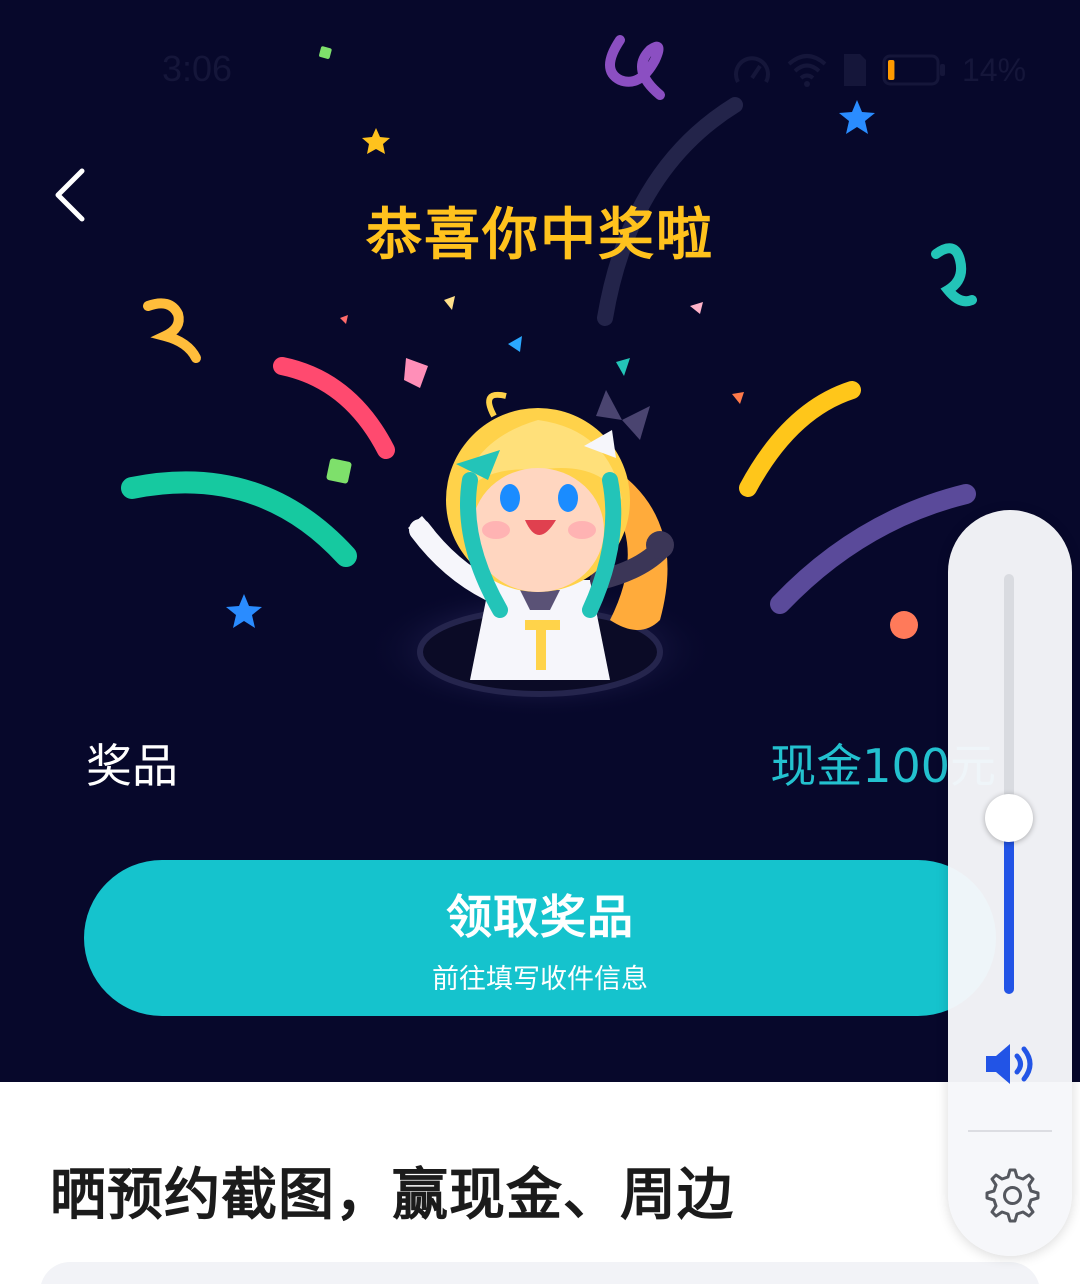  What do you see at coordinates (540, 70) in the screenshot?
I see `status-bar: 3:06 14%` at bounding box center [540, 70].